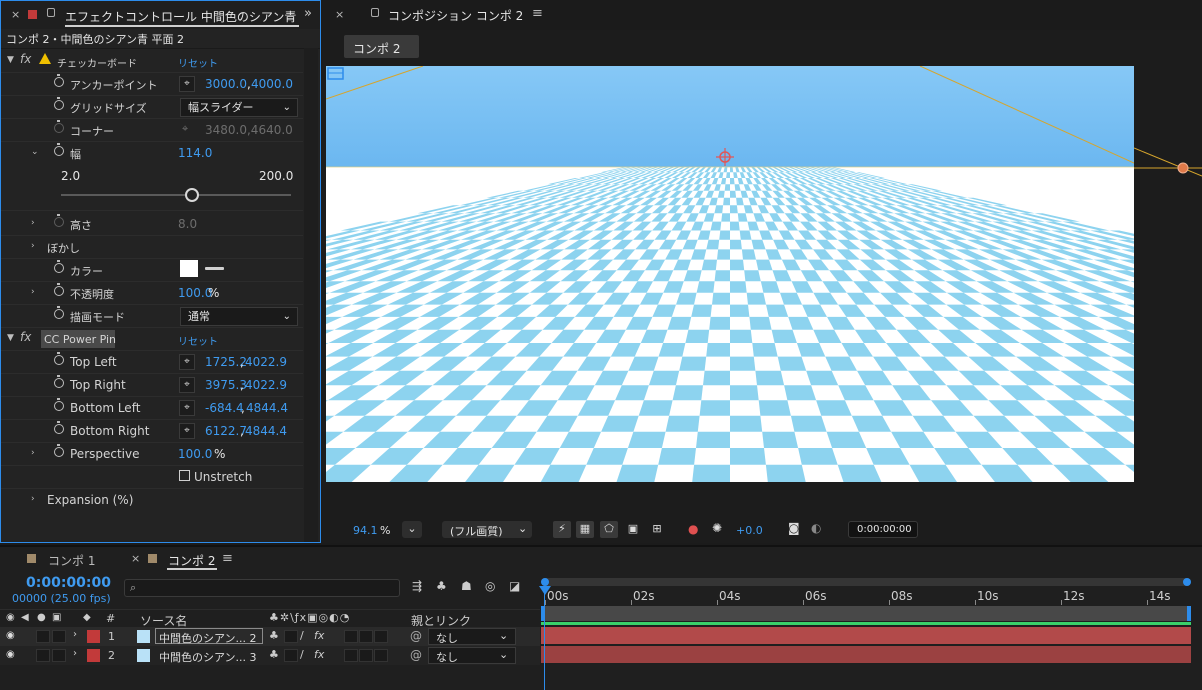 The height and width of the screenshot is (690, 1202). I want to click on bottom-left-y: 4844.4, so click(267, 408).